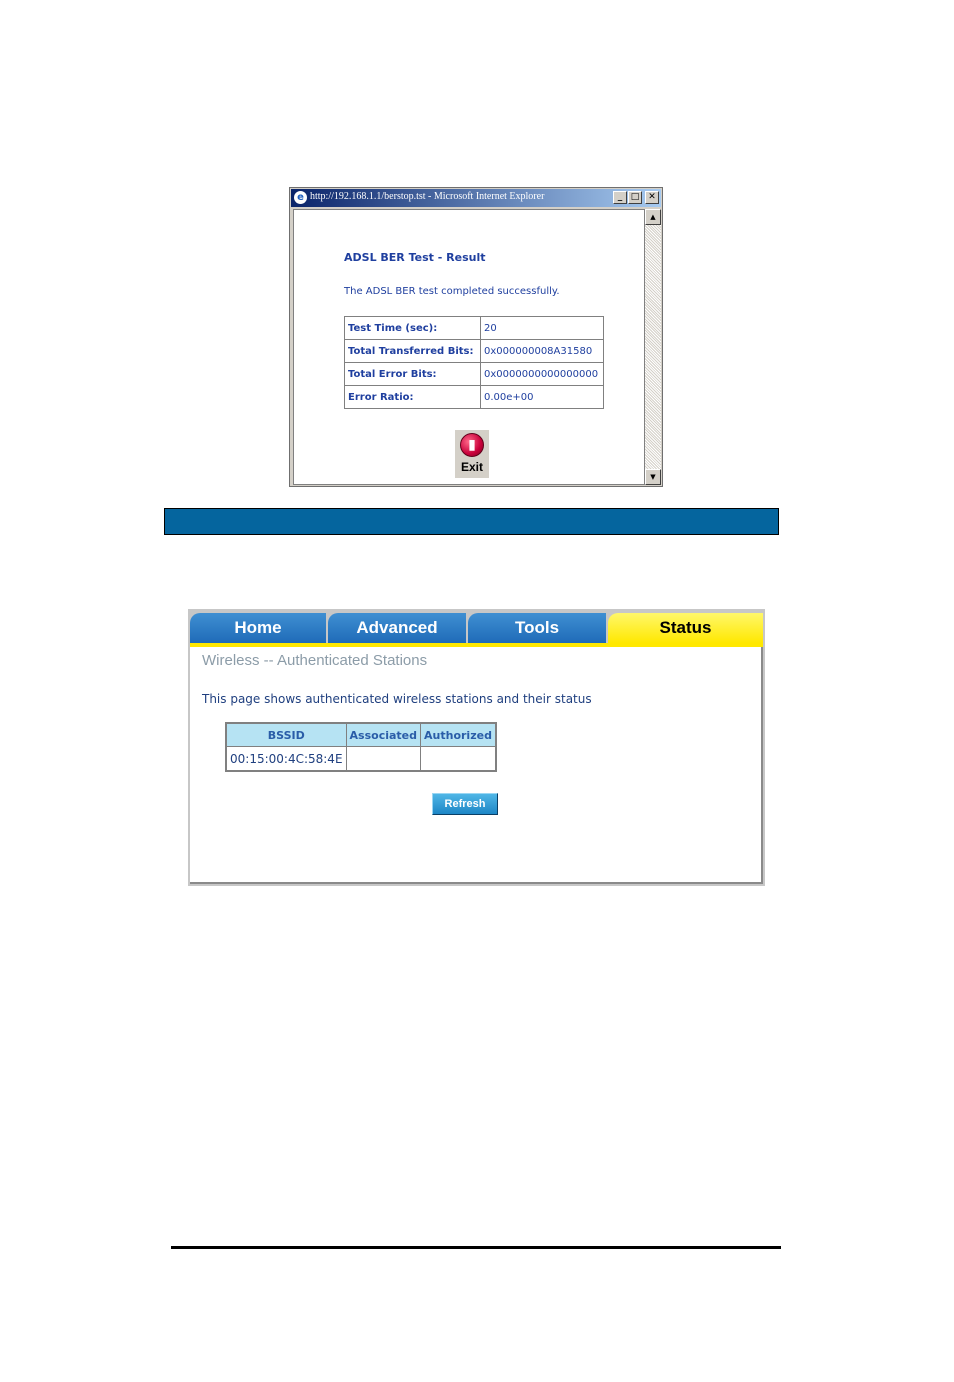 This screenshot has height=1382, width=954. I want to click on ber-row-label: Total Transferred Bits:, so click(412, 351).